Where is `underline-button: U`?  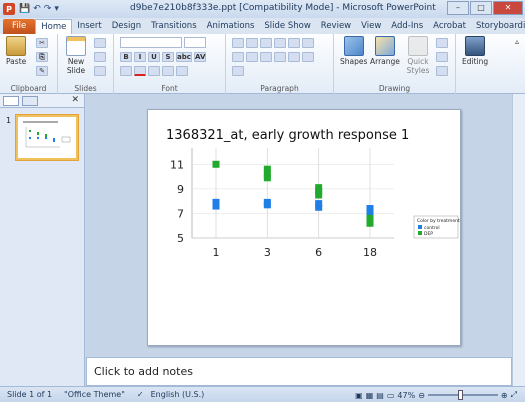 underline-button: U is located at coordinates (154, 57).